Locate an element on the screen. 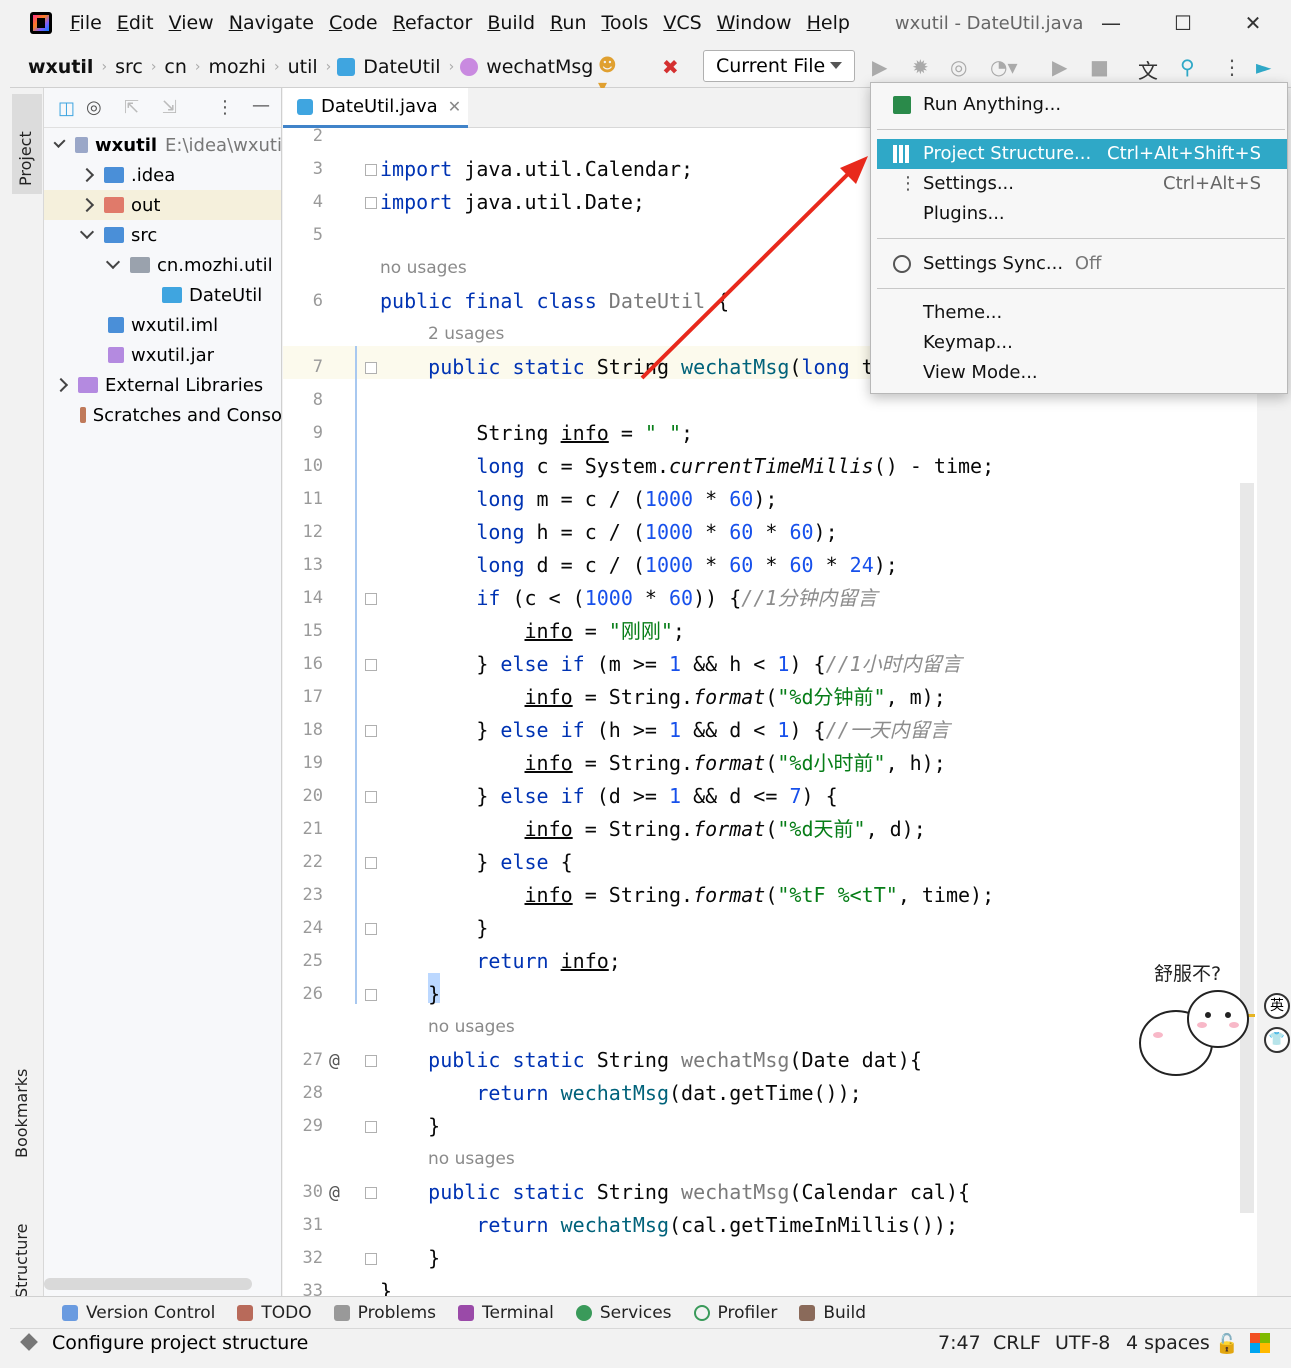  tree-item-src: src is located at coordinates (162, 235).